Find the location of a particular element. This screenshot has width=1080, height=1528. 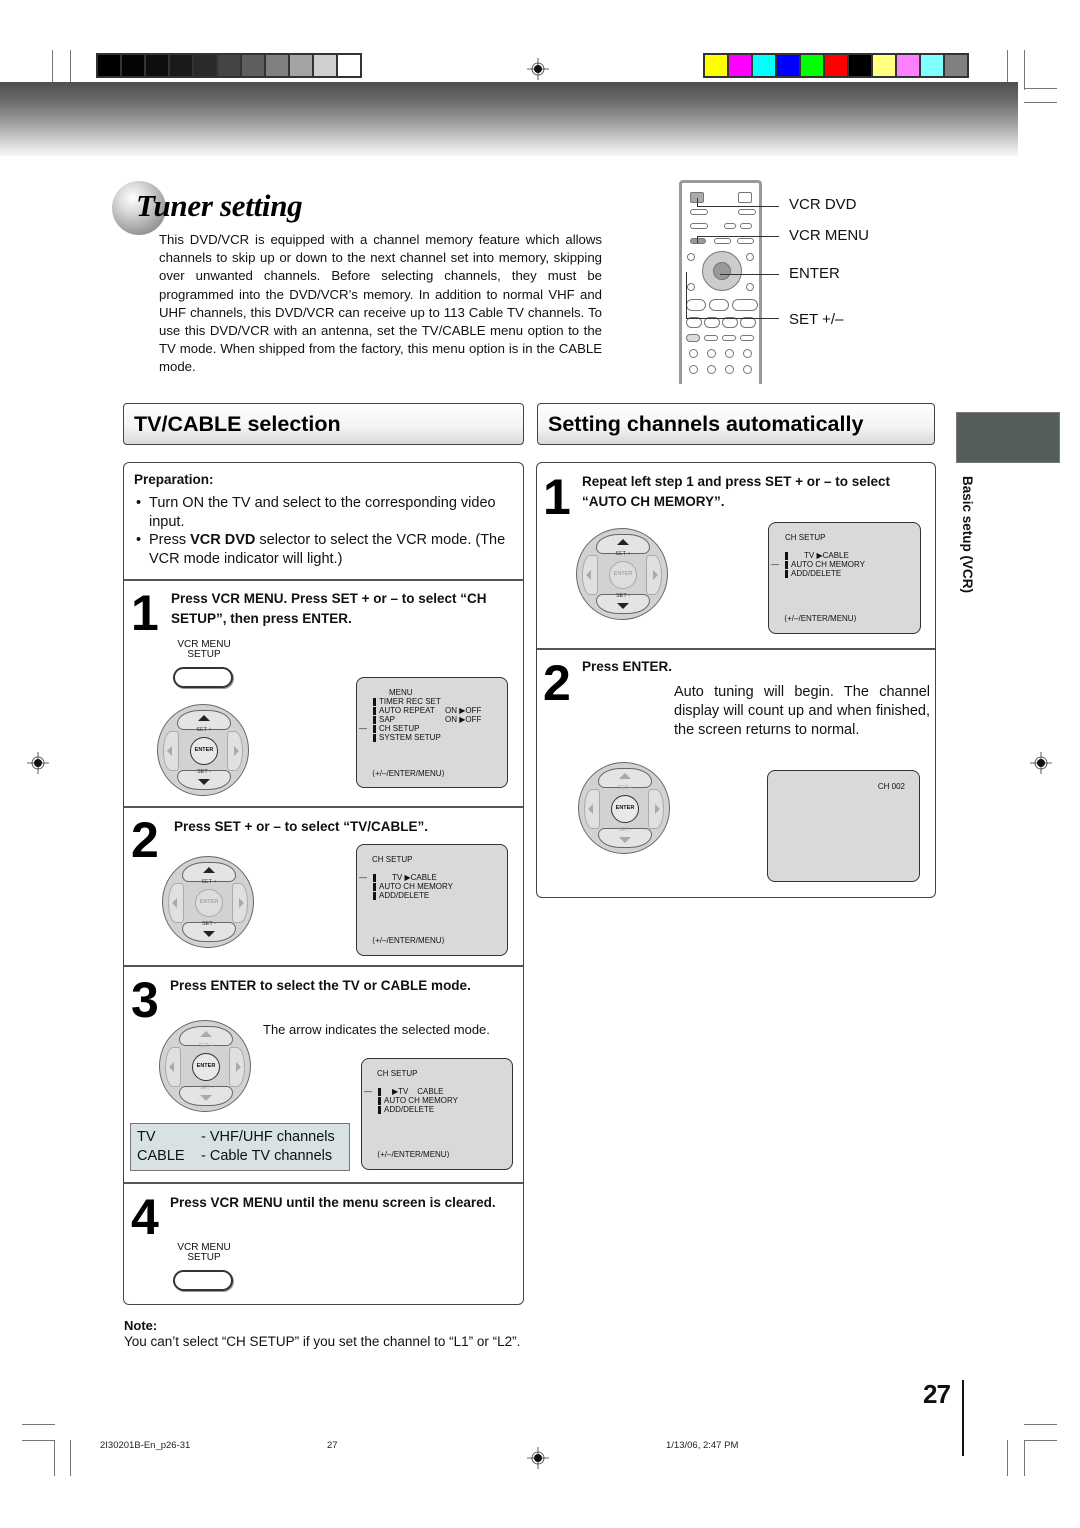

step-instruction: Press ENTER. is located at coordinates (627, 666).